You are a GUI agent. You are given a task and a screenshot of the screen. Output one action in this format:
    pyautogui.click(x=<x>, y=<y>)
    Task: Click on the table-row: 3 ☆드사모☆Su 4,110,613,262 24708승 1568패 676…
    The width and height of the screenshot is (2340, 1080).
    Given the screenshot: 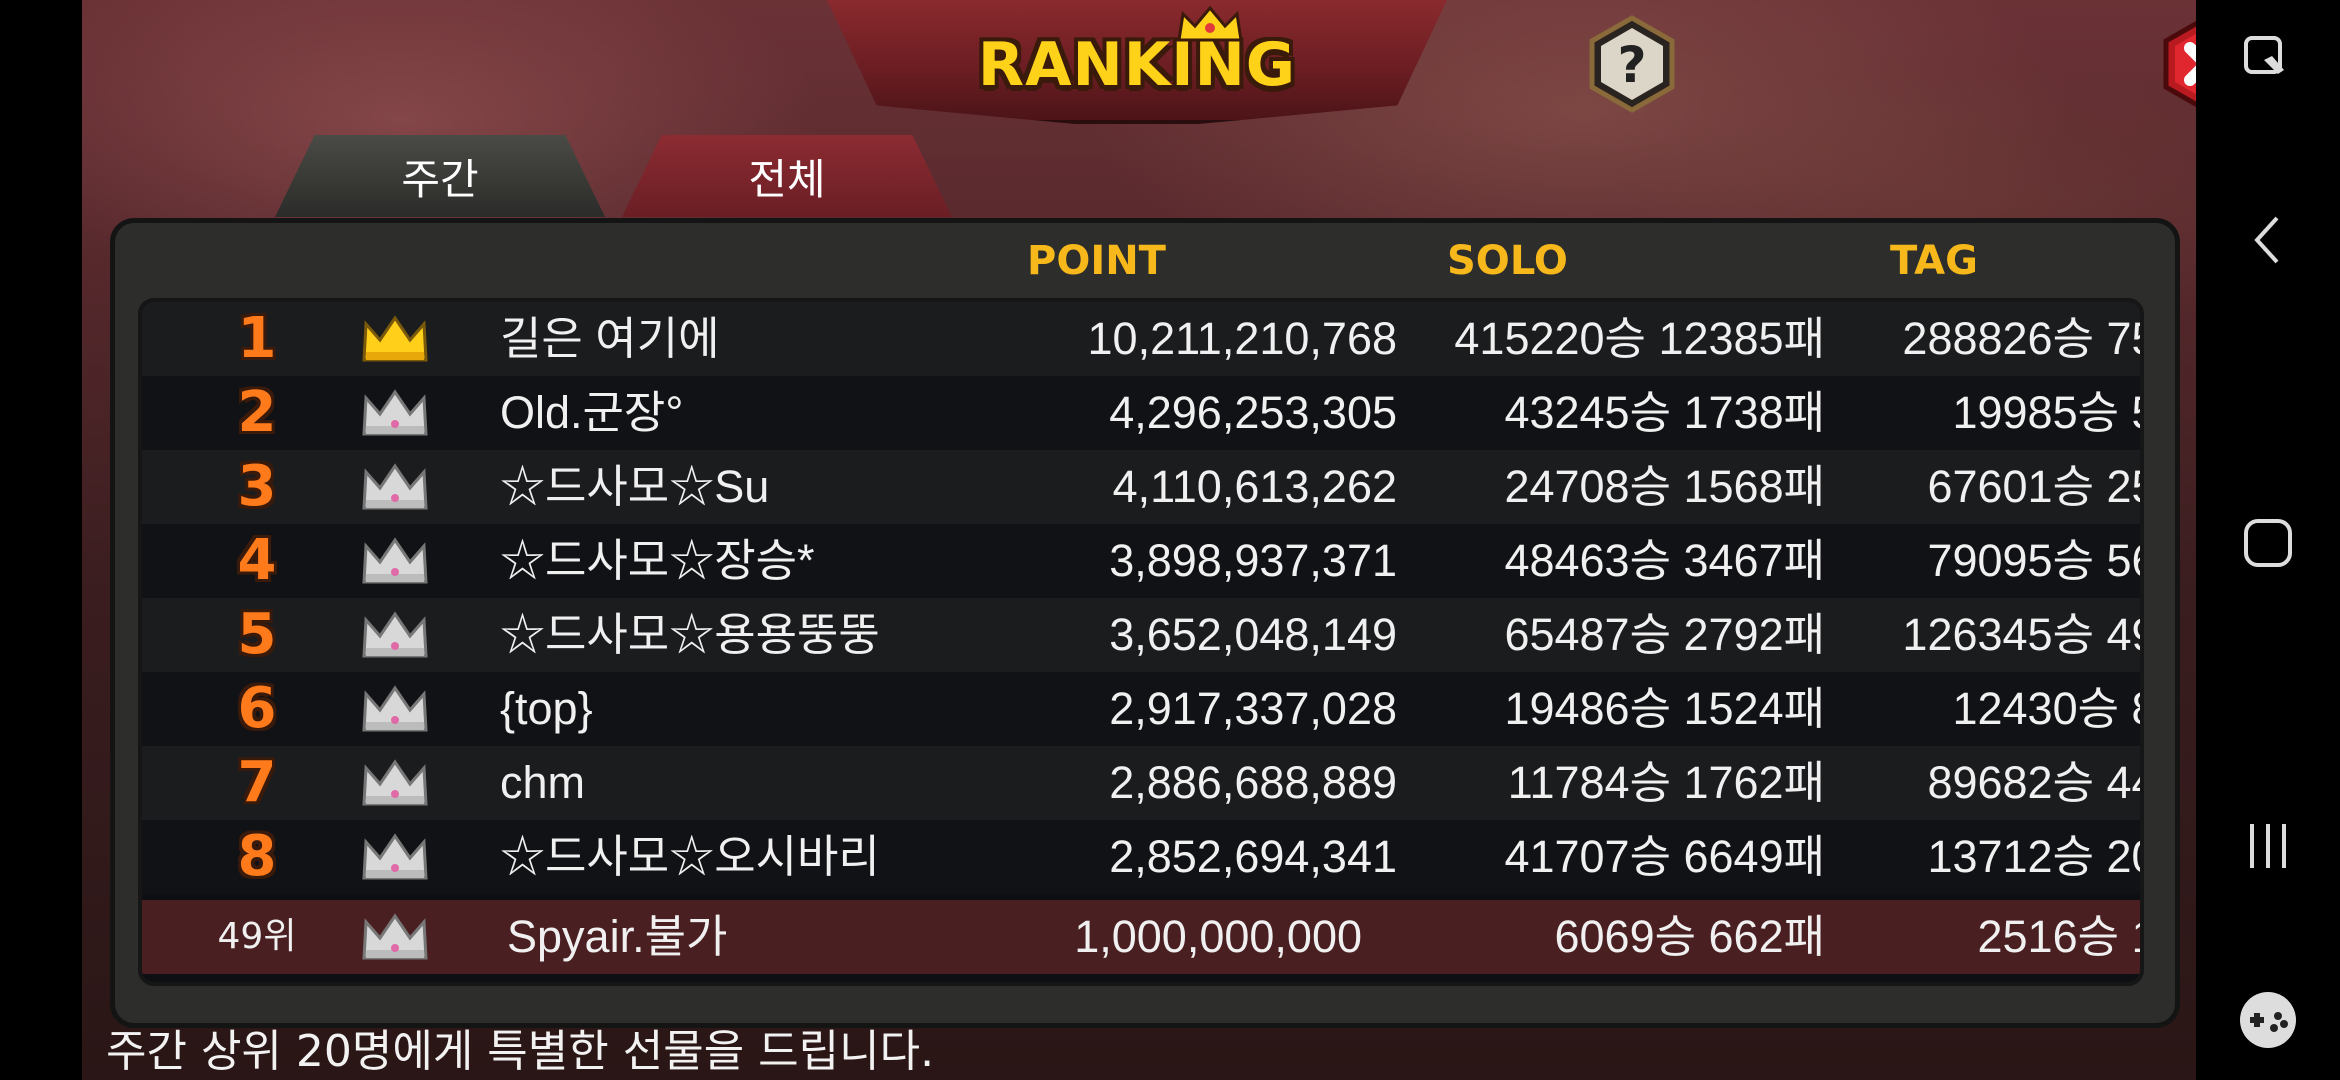 What is the action you would take?
    pyautogui.click(x=1141, y=487)
    